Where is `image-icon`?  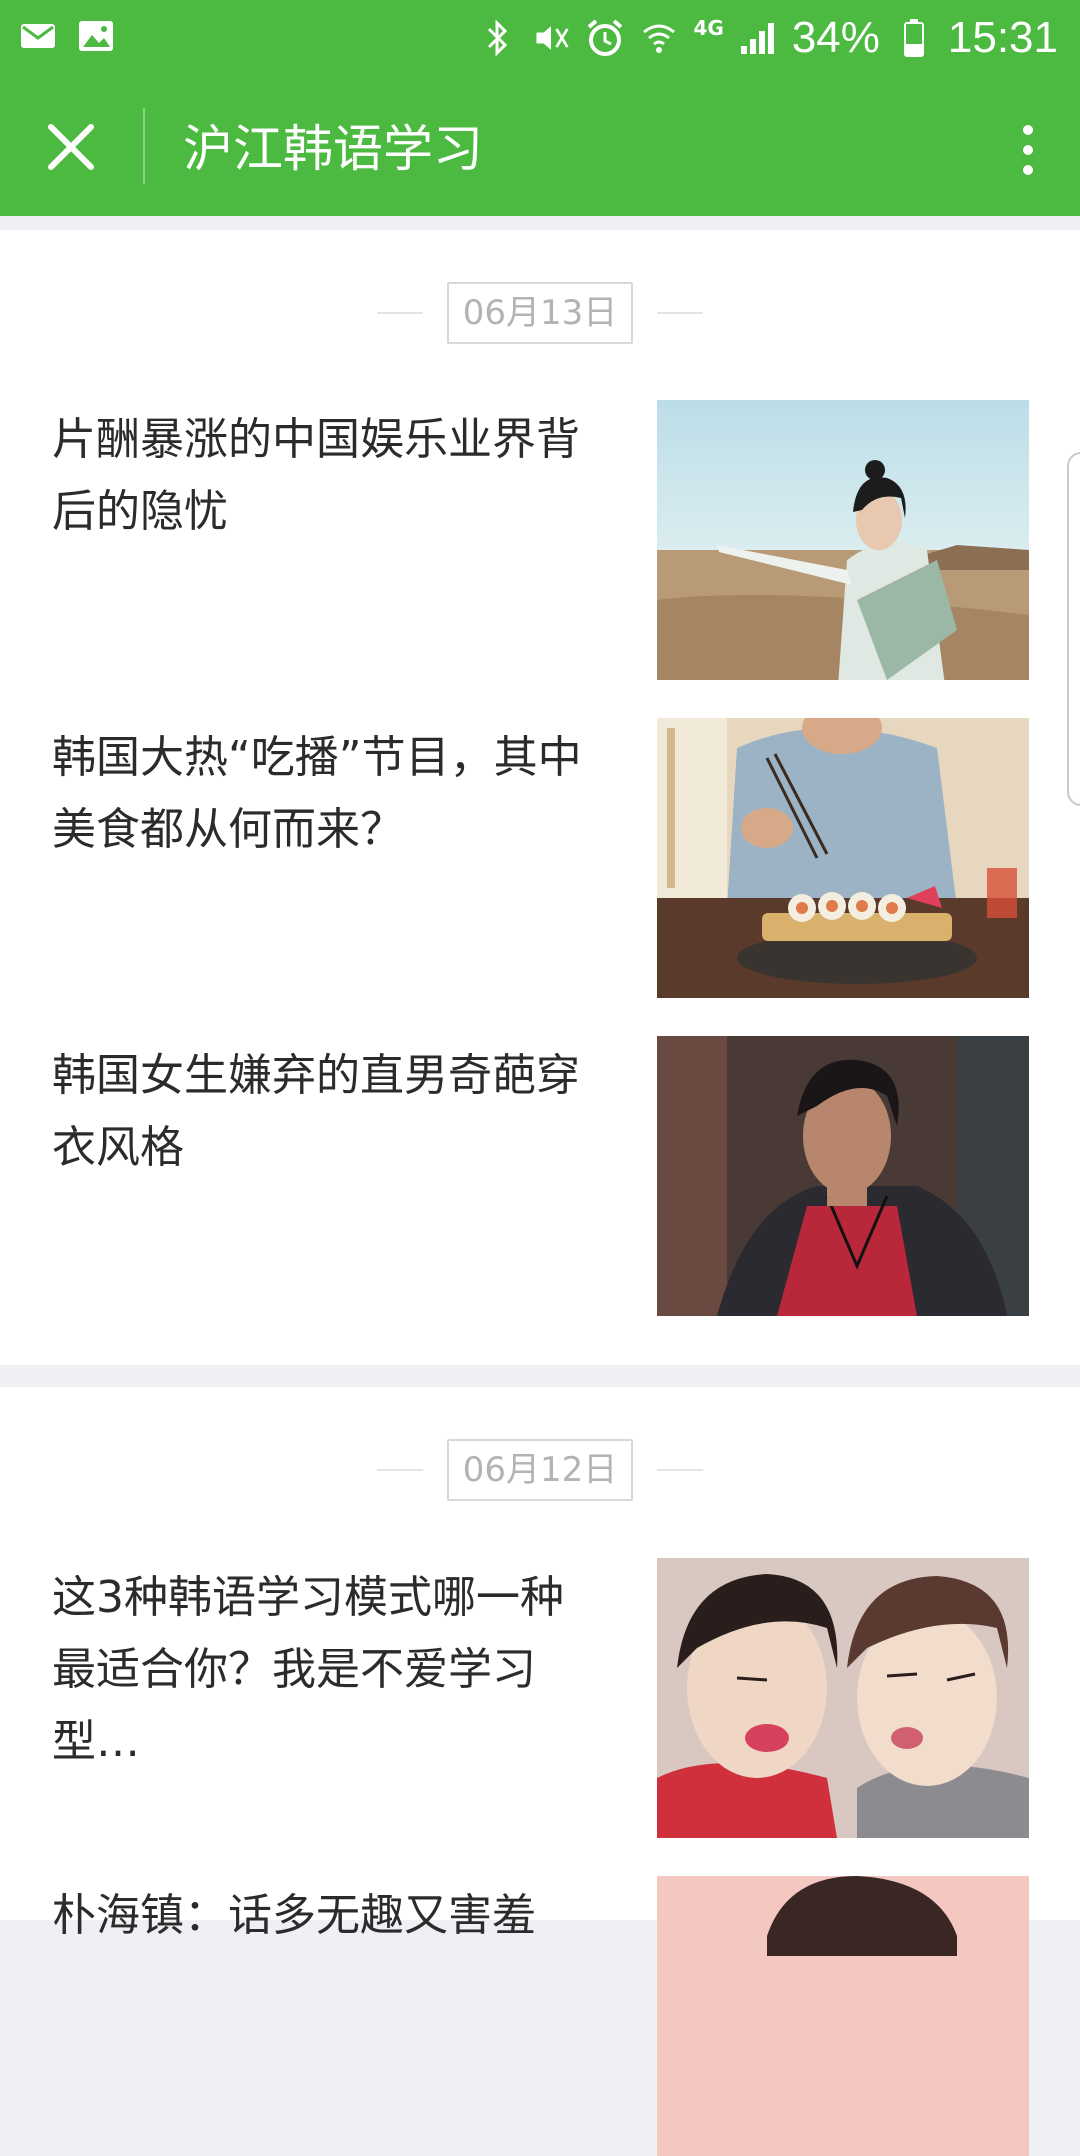 image-icon is located at coordinates (96, 36).